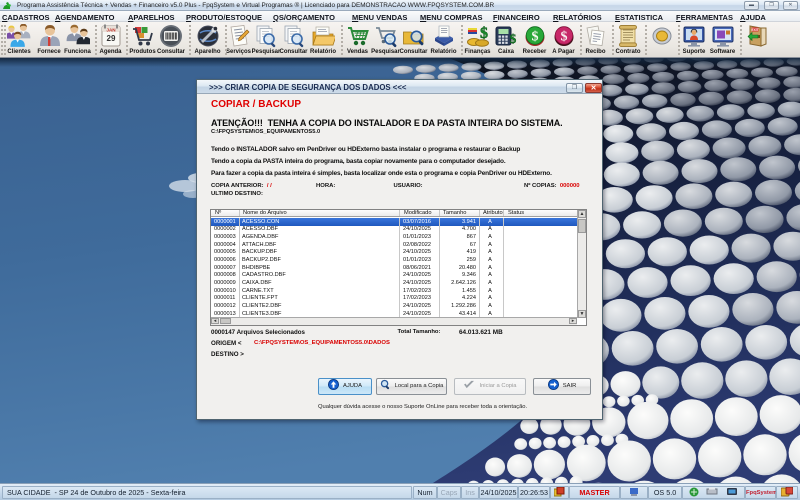  Describe the element at coordinates (111, 29) in the screenshot. I see `svg-text: JAN` at that location.